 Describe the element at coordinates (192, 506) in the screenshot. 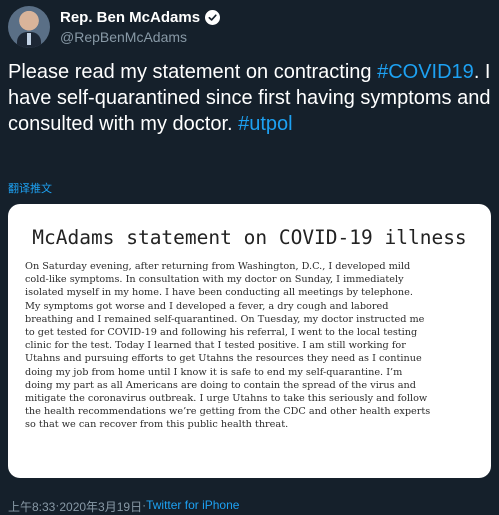

I see `tweet-source-link: Twitter for iPhone` at that location.